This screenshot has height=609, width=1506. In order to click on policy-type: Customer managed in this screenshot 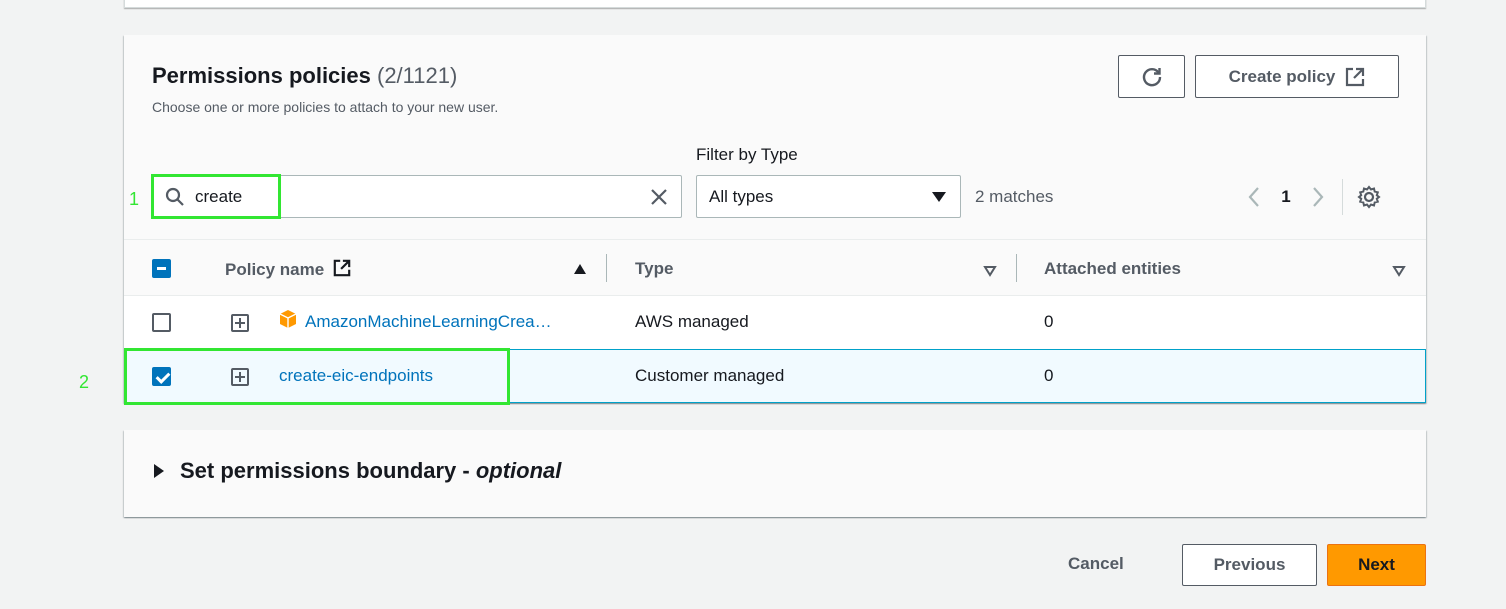, I will do `click(710, 375)`.